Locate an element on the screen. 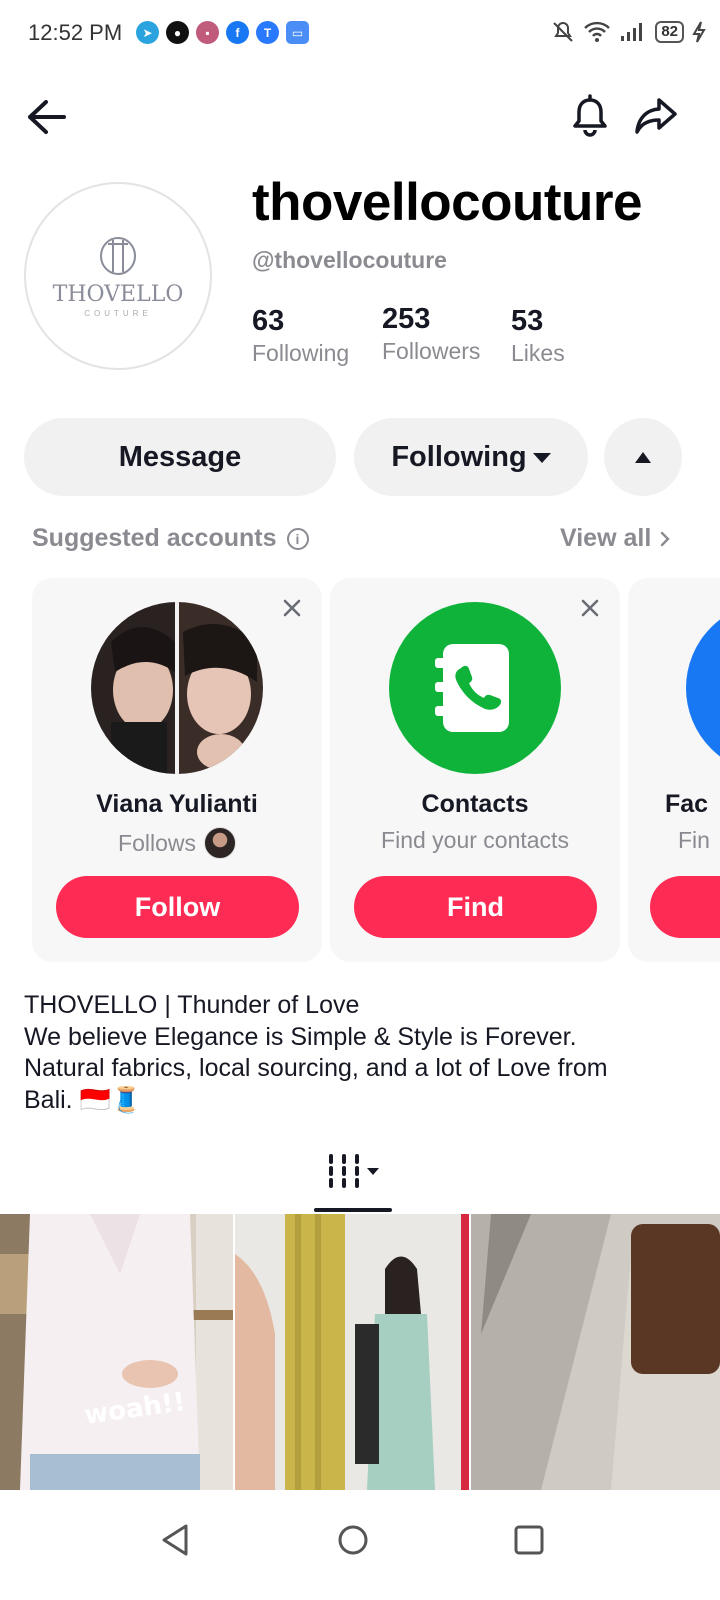 The width and height of the screenshot is (720, 1600). video-thumbnail: woah!! is located at coordinates (116, 1352).